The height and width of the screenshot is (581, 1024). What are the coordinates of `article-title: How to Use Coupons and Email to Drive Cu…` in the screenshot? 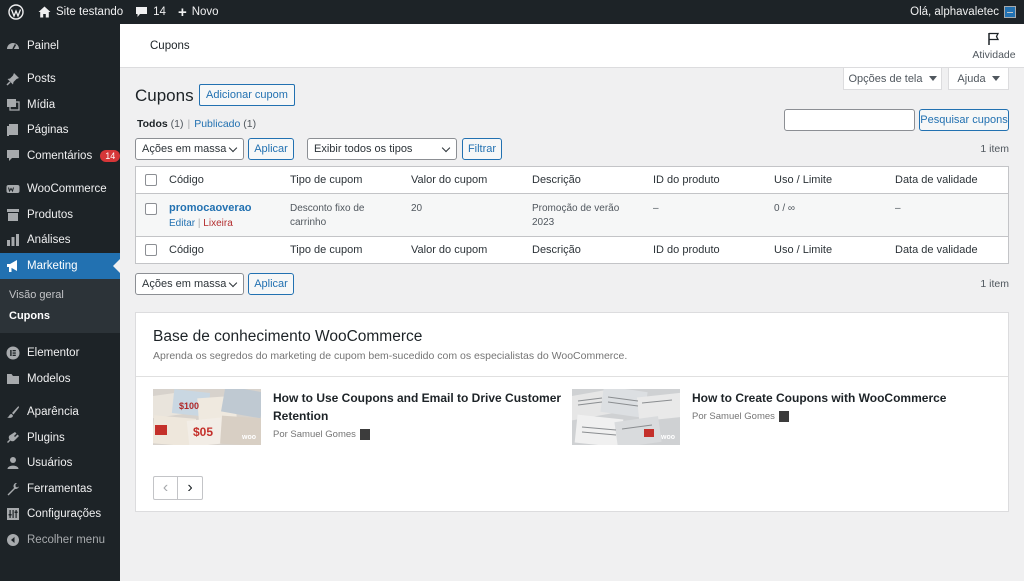 It's located at (418, 407).